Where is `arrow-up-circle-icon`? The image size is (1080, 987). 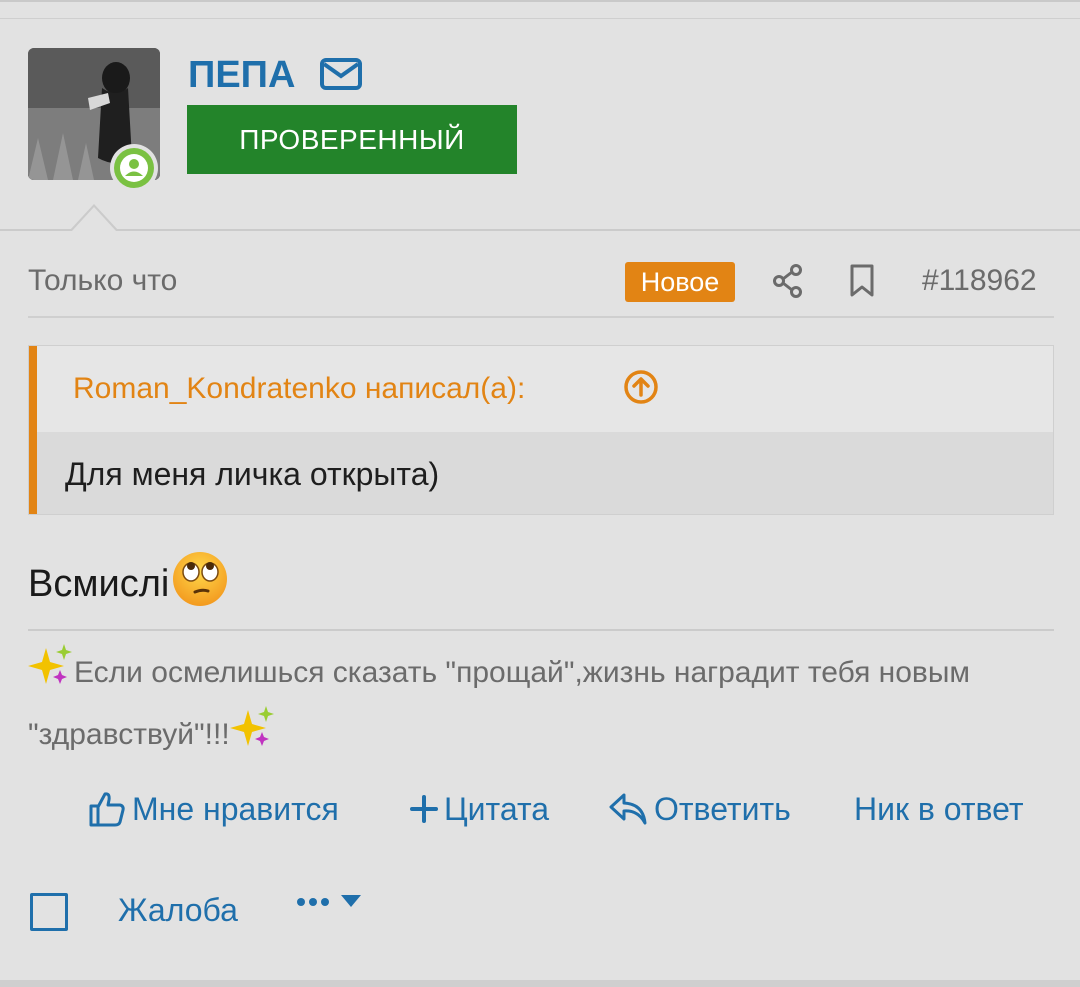
arrow-up-circle-icon is located at coordinates (641, 389).